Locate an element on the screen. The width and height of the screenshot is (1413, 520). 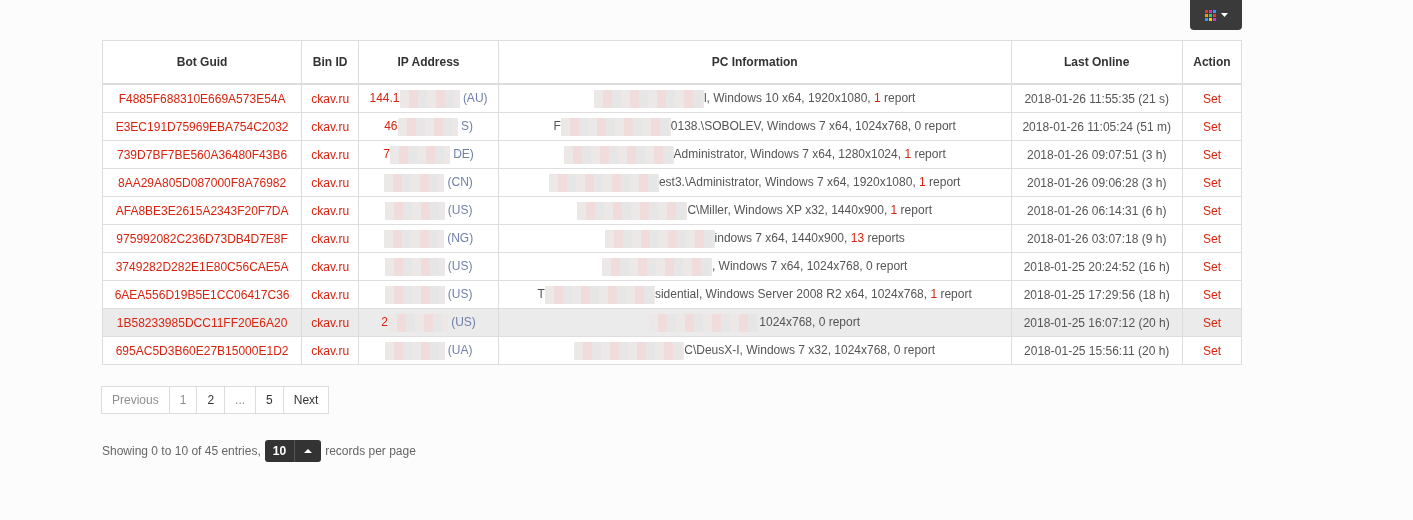
bot-guid: 6AEA556D19B5E1CC06417C36 is located at coordinates (202, 294).